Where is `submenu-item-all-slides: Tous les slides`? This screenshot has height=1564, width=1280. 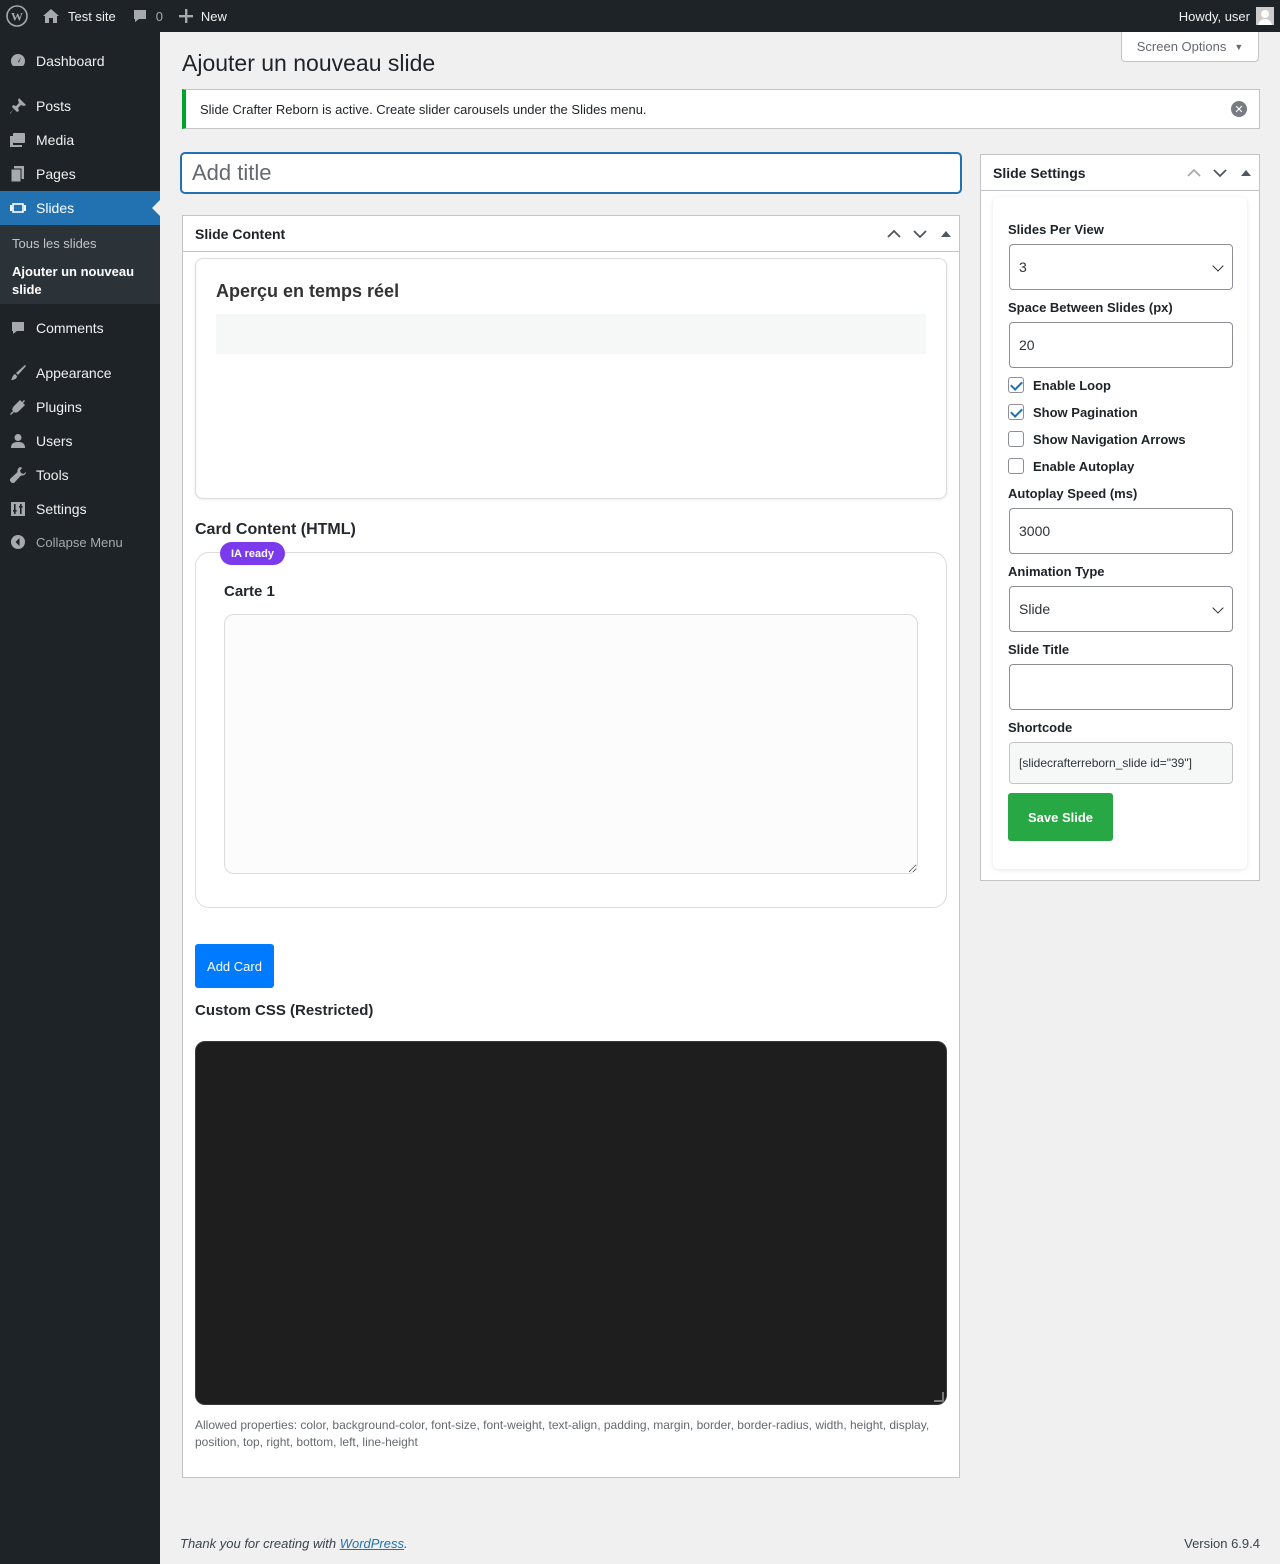 submenu-item-all-slides: Tous les slides is located at coordinates (54, 244).